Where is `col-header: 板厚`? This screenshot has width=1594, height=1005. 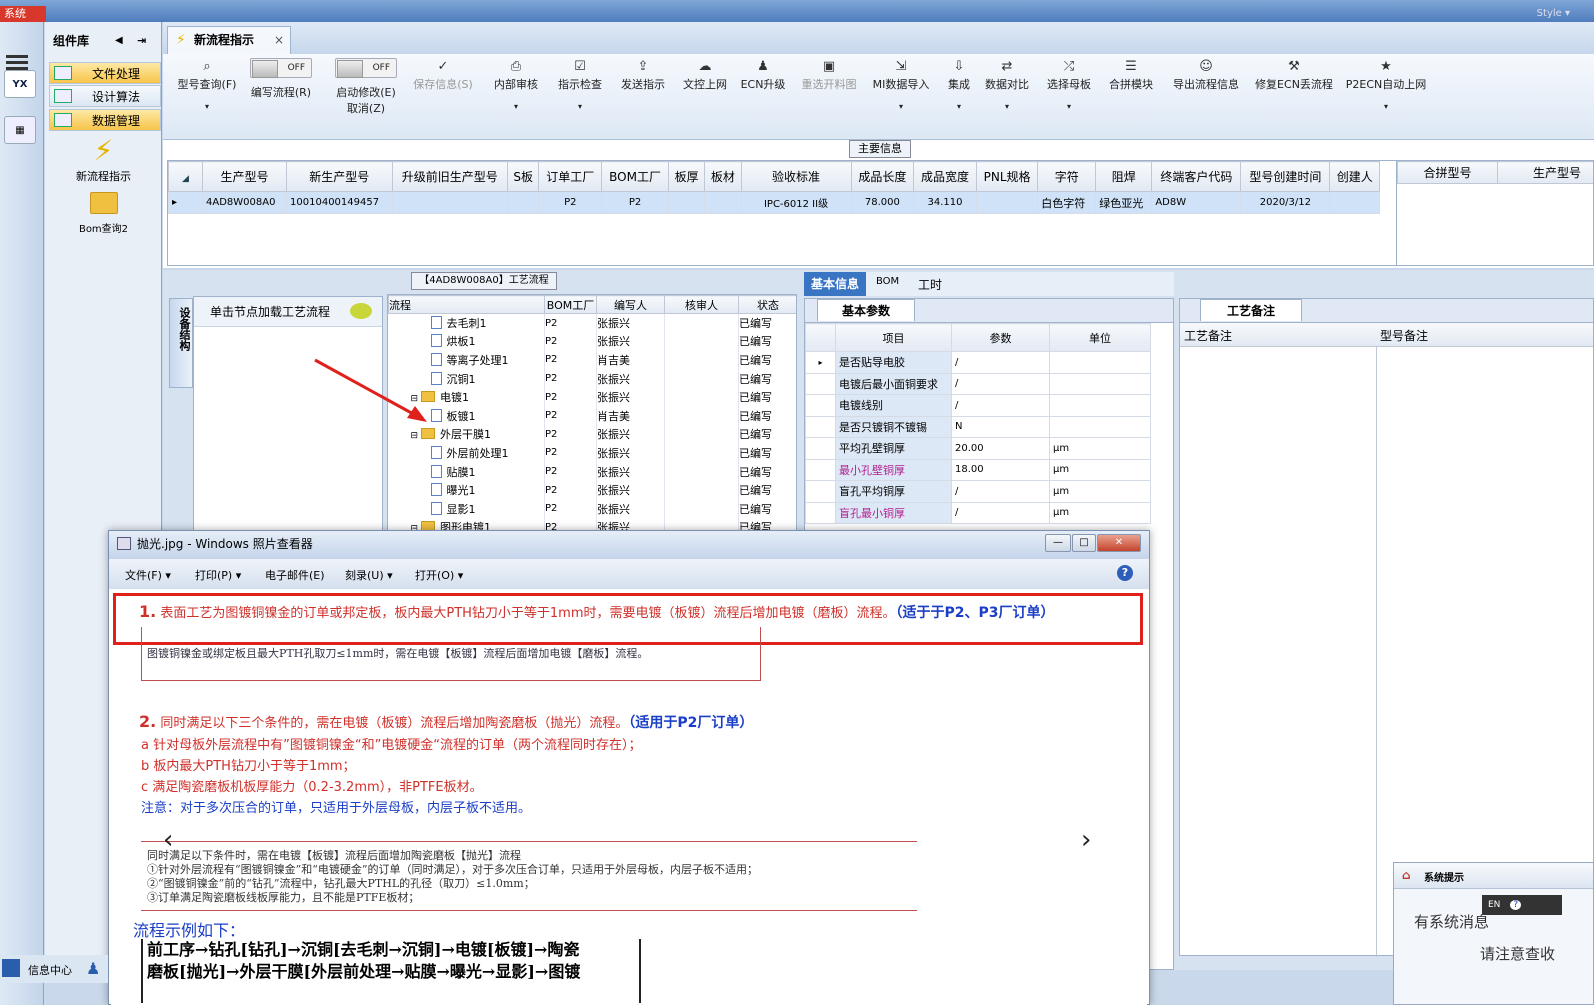
col-header: 板厚 is located at coordinates (686, 176).